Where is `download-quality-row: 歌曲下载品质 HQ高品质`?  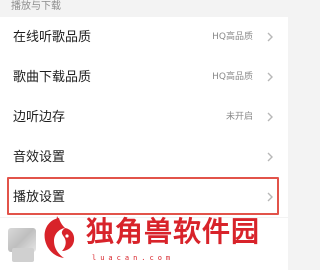 download-quality-row: 歌曲下载品质 HQ高品质 is located at coordinates (144, 77).